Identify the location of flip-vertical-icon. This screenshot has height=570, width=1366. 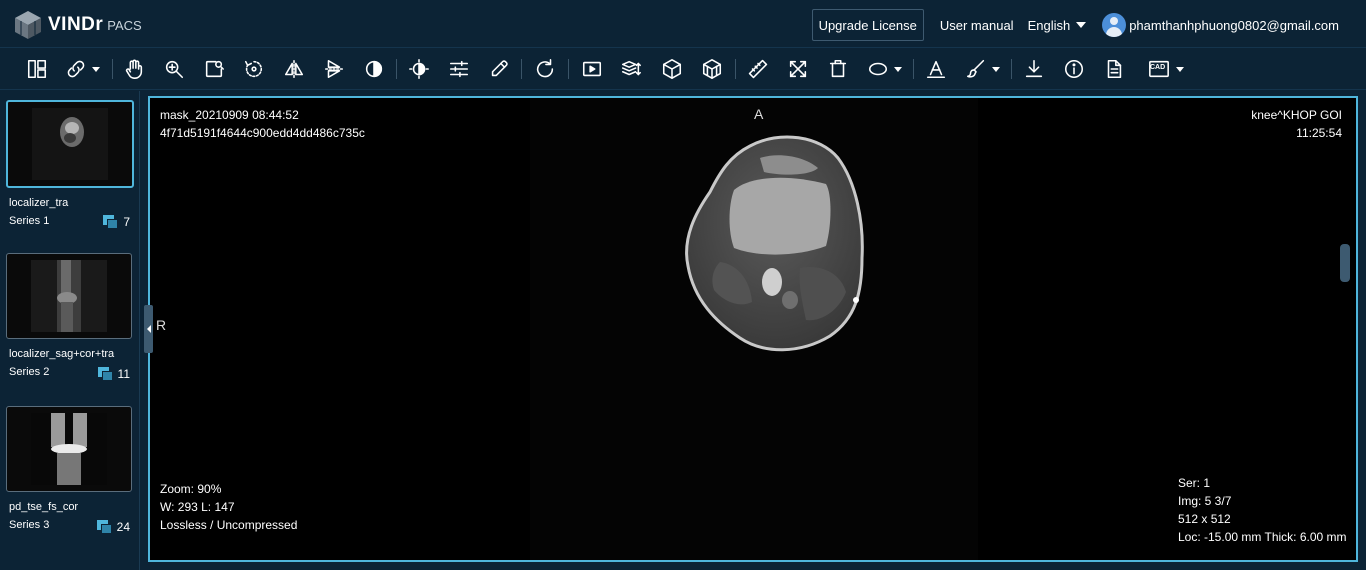
(334, 69).